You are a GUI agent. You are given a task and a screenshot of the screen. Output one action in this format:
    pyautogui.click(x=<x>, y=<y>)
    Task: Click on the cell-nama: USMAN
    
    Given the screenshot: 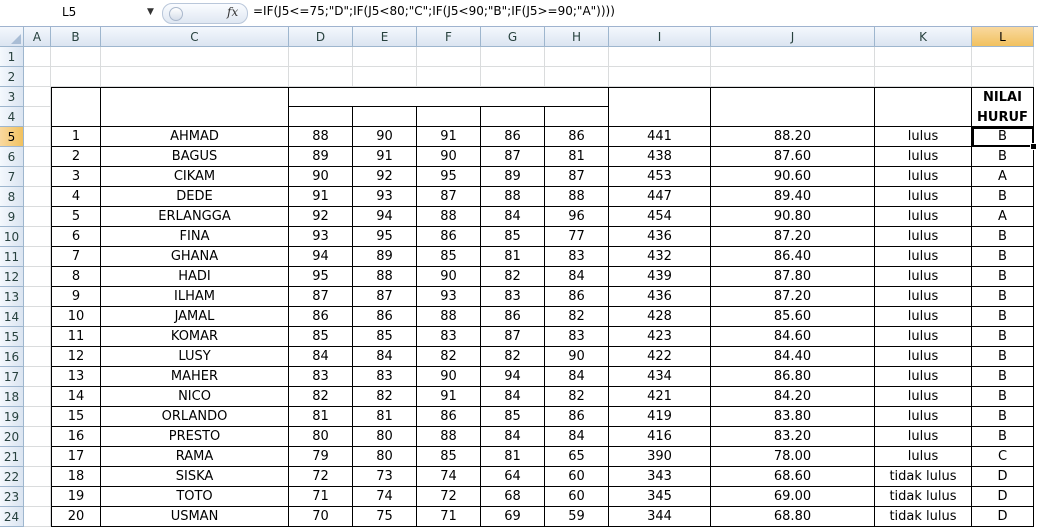 What is the action you would take?
    pyautogui.click(x=195, y=517)
    